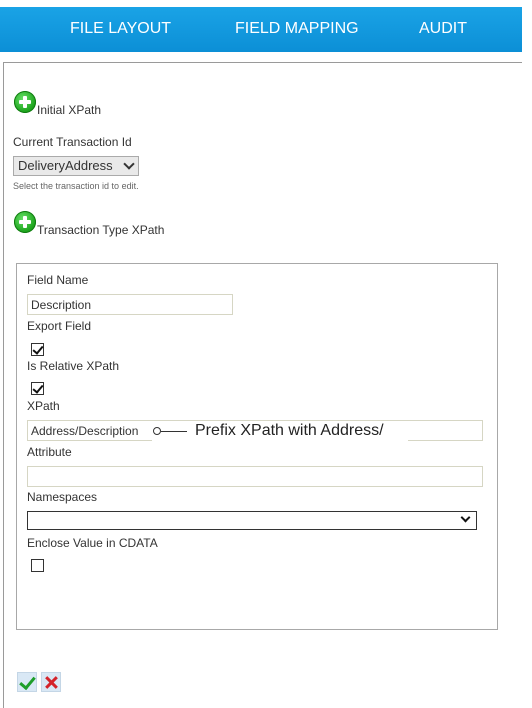 This screenshot has height=708, width=532. I want to click on is-relative-xpath-label: Is Relative XPath, so click(73, 366).